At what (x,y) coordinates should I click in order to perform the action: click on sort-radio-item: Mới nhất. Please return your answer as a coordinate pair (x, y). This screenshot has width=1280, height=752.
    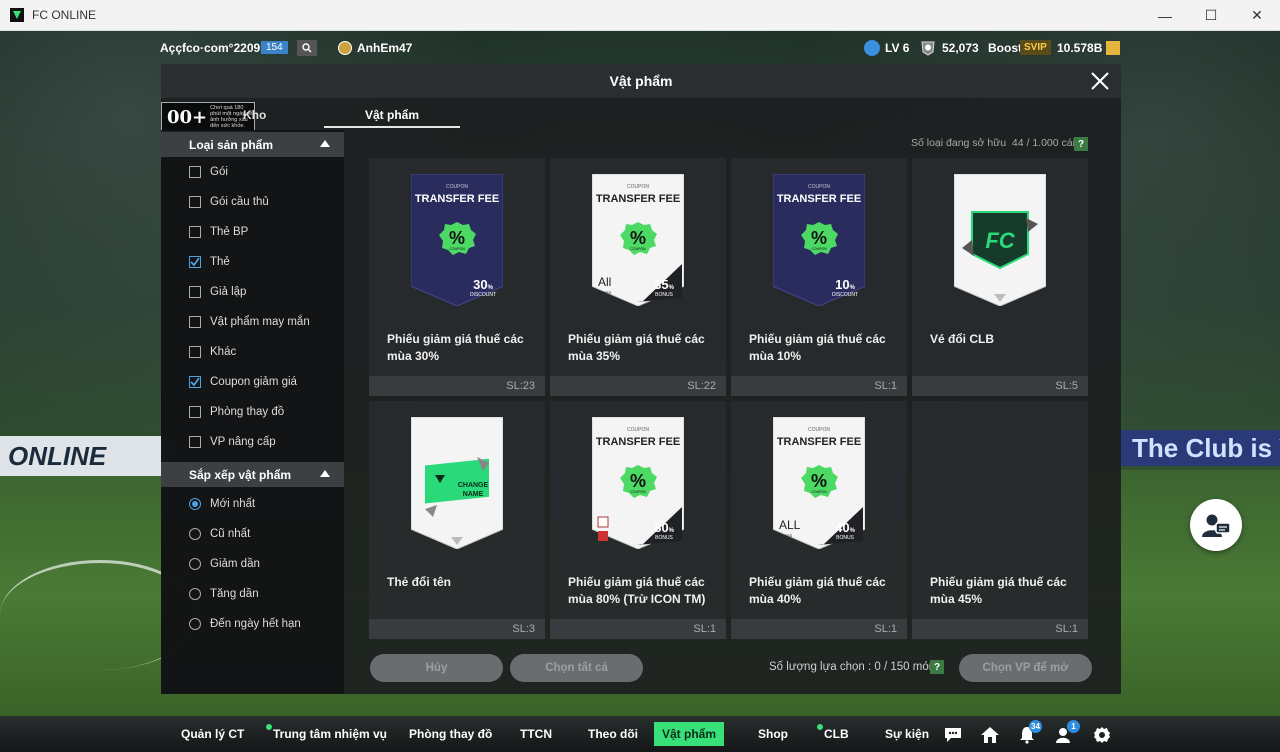
    Looking at the image, I should click on (222, 504).